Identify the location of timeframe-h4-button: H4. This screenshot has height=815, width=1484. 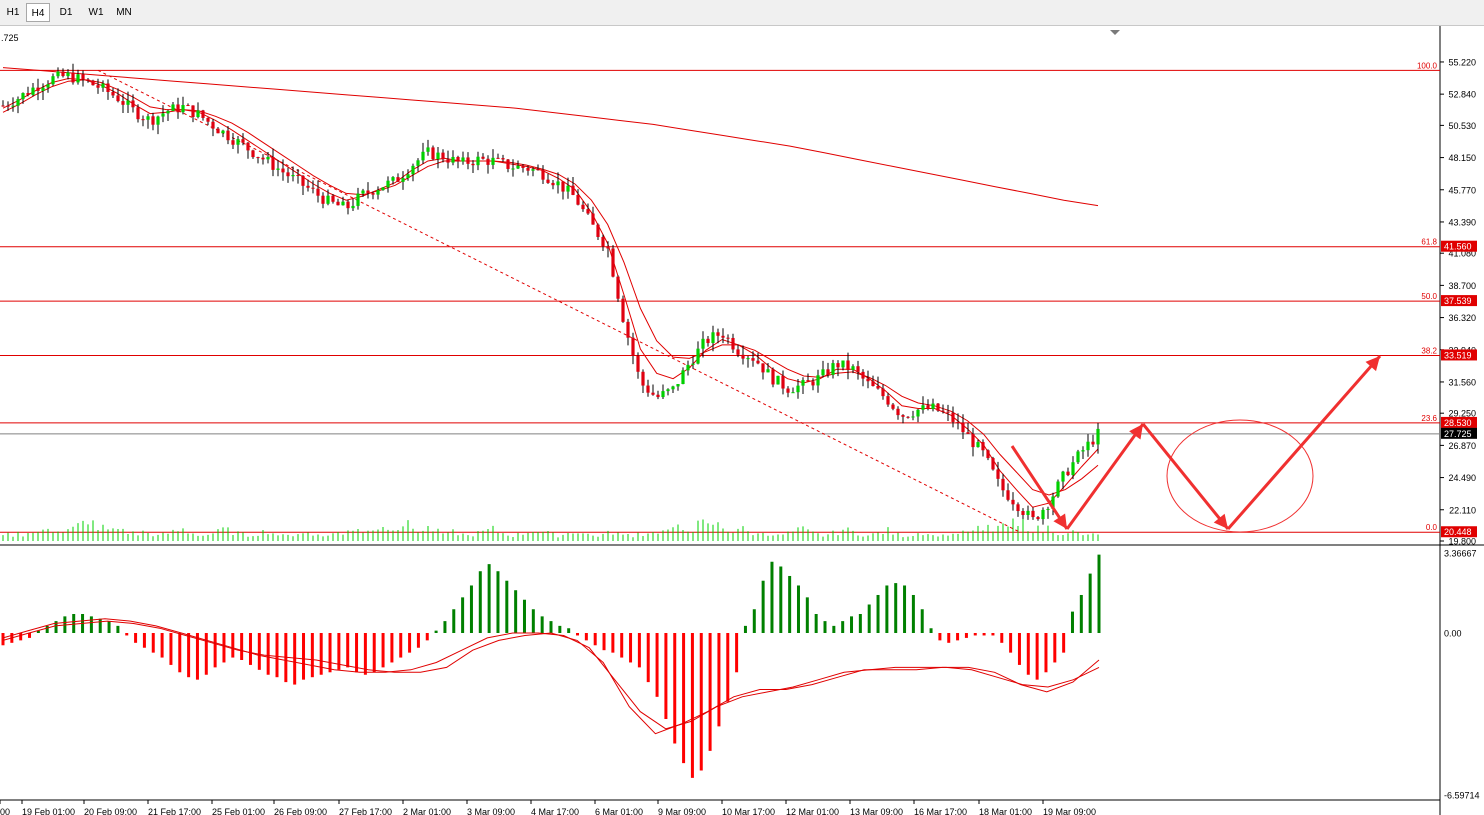
(38, 12).